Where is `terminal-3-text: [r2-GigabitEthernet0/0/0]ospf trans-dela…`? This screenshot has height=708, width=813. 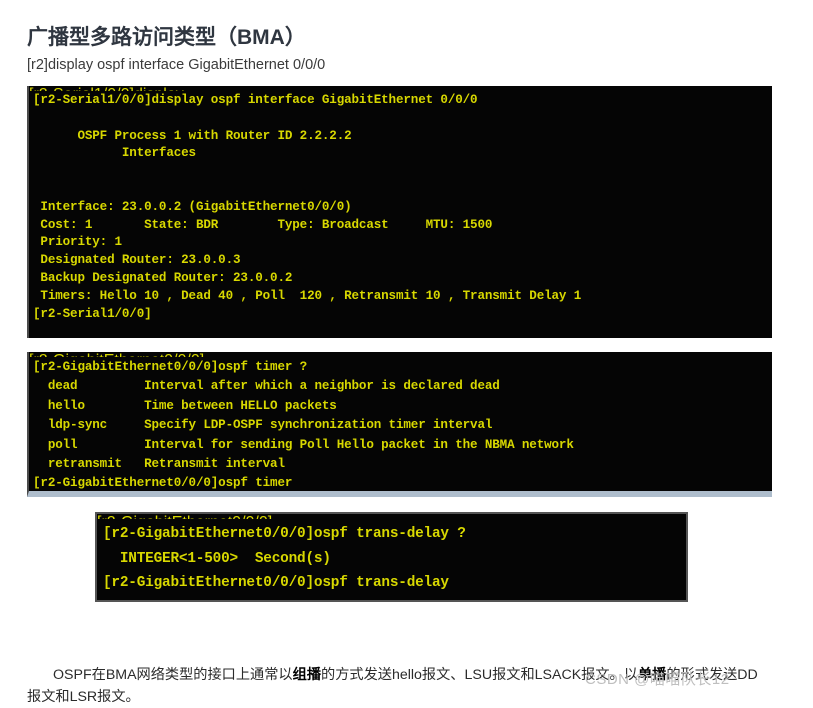
terminal-3-text: [r2-GigabitEthernet0/0/0]ospf trans-dela… is located at coordinates (284, 558).